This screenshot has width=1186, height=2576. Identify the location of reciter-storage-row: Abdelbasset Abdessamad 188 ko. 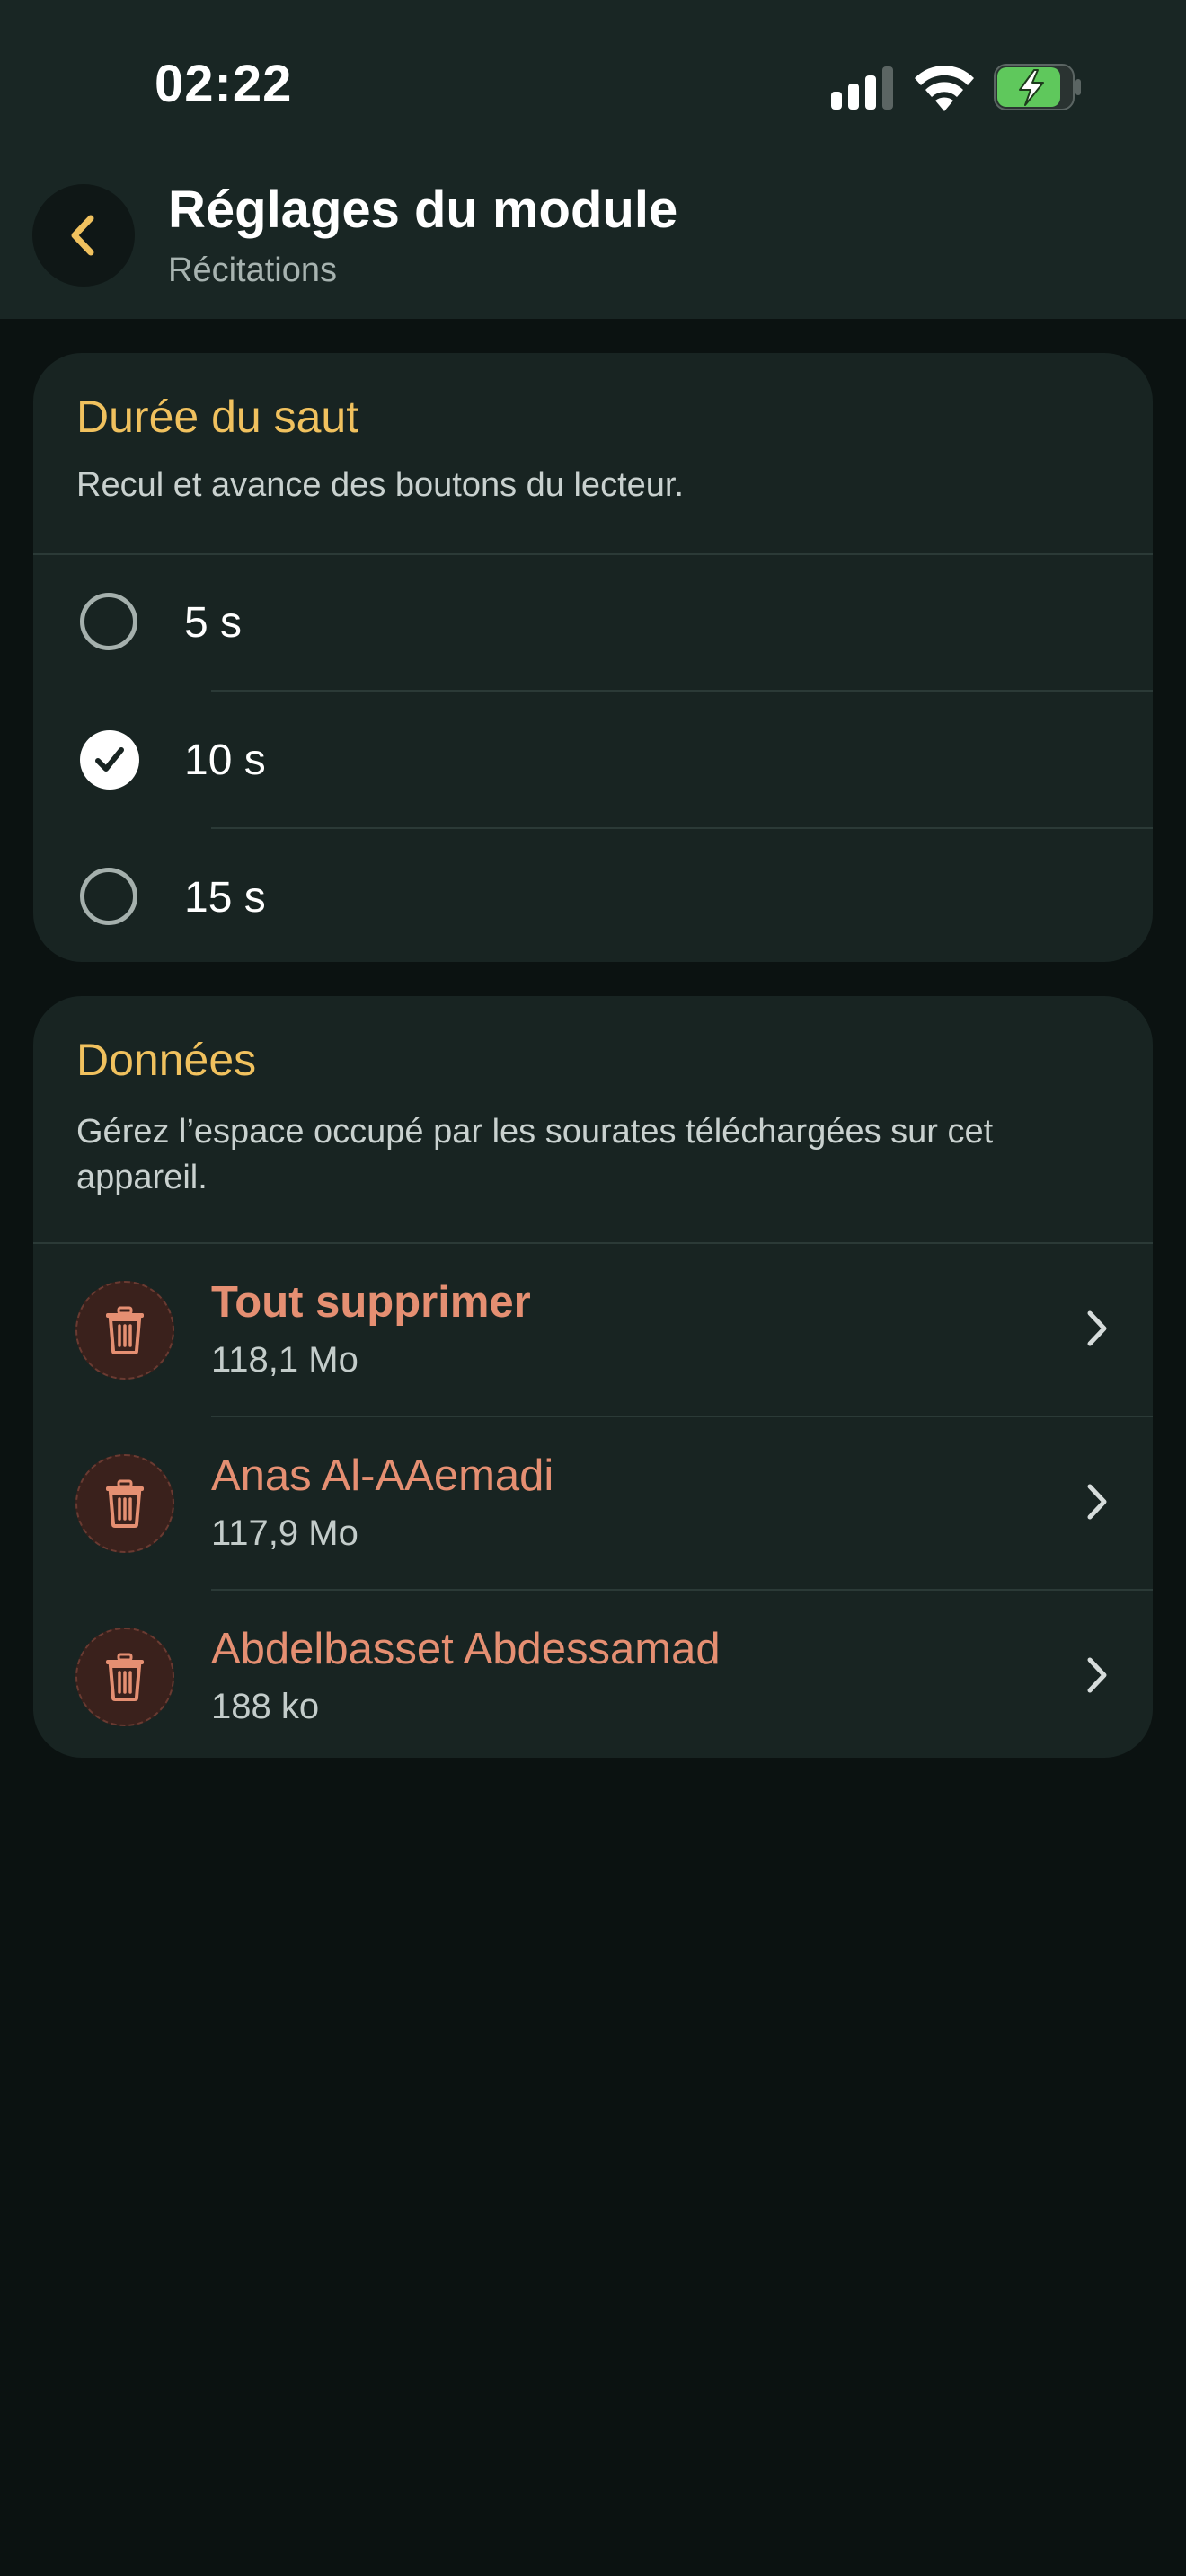
(593, 1674).